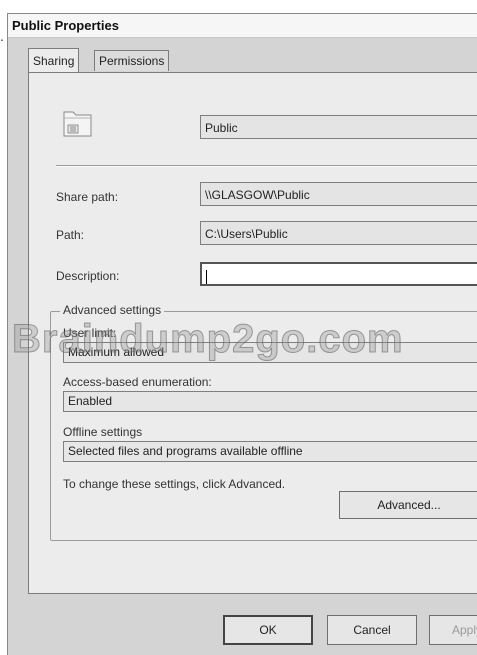 Image resolution: width=477 pixels, height=655 pixels. Describe the element at coordinates (206, 276) in the screenshot. I see `text-caret` at that location.